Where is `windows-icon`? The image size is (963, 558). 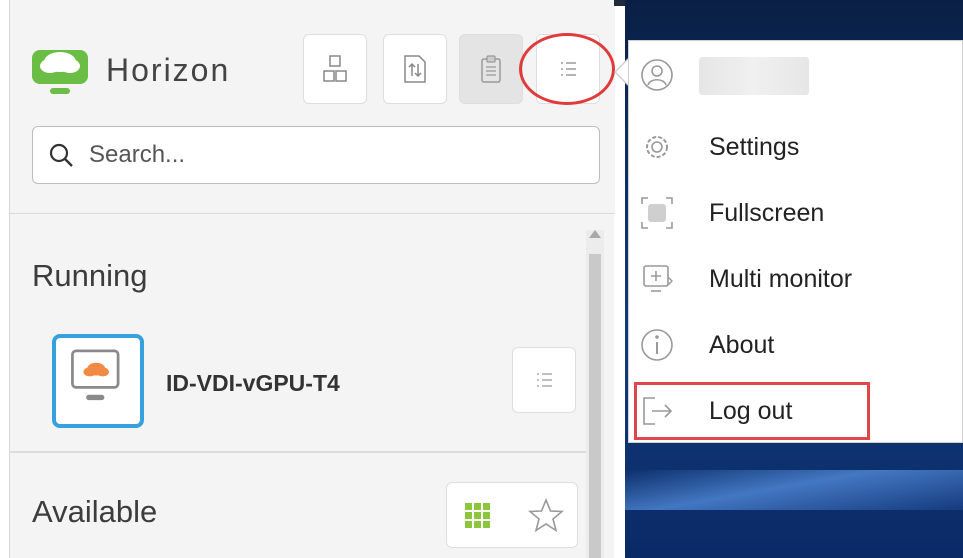
windows-icon is located at coordinates (335, 68).